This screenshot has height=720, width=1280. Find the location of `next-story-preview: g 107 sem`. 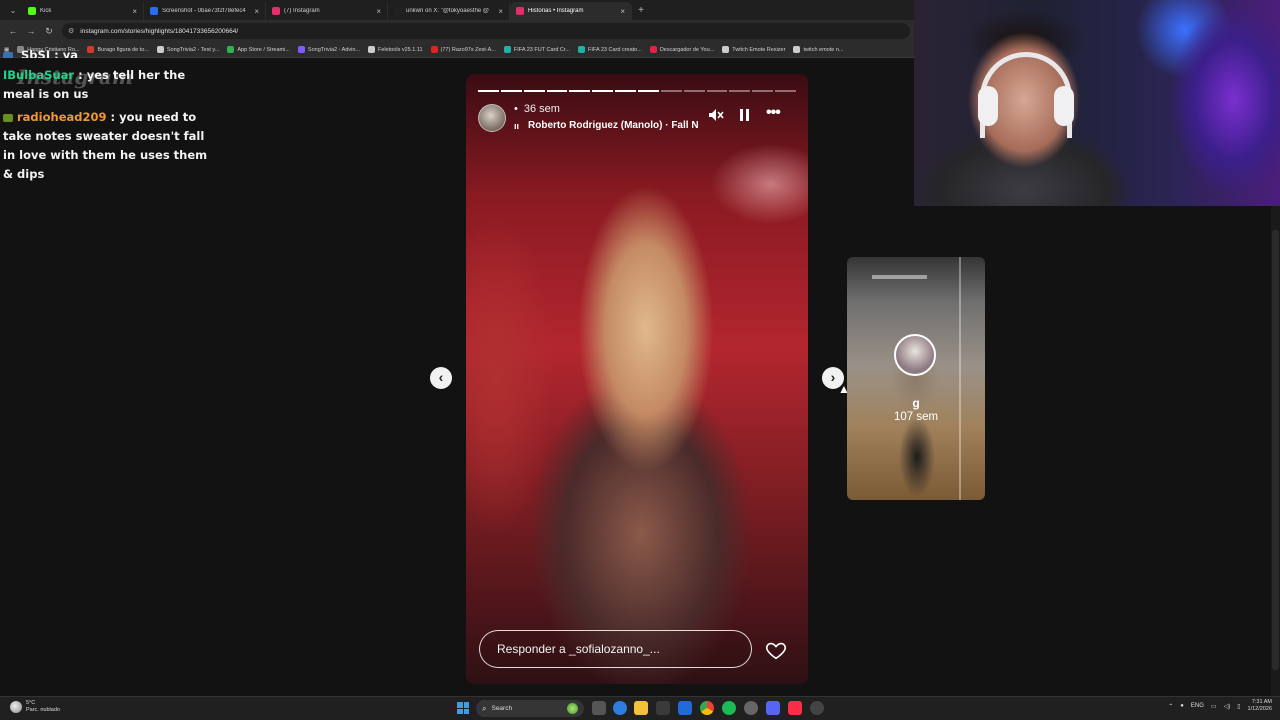

next-story-preview: g 107 sem is located at coordinates (916, 378).